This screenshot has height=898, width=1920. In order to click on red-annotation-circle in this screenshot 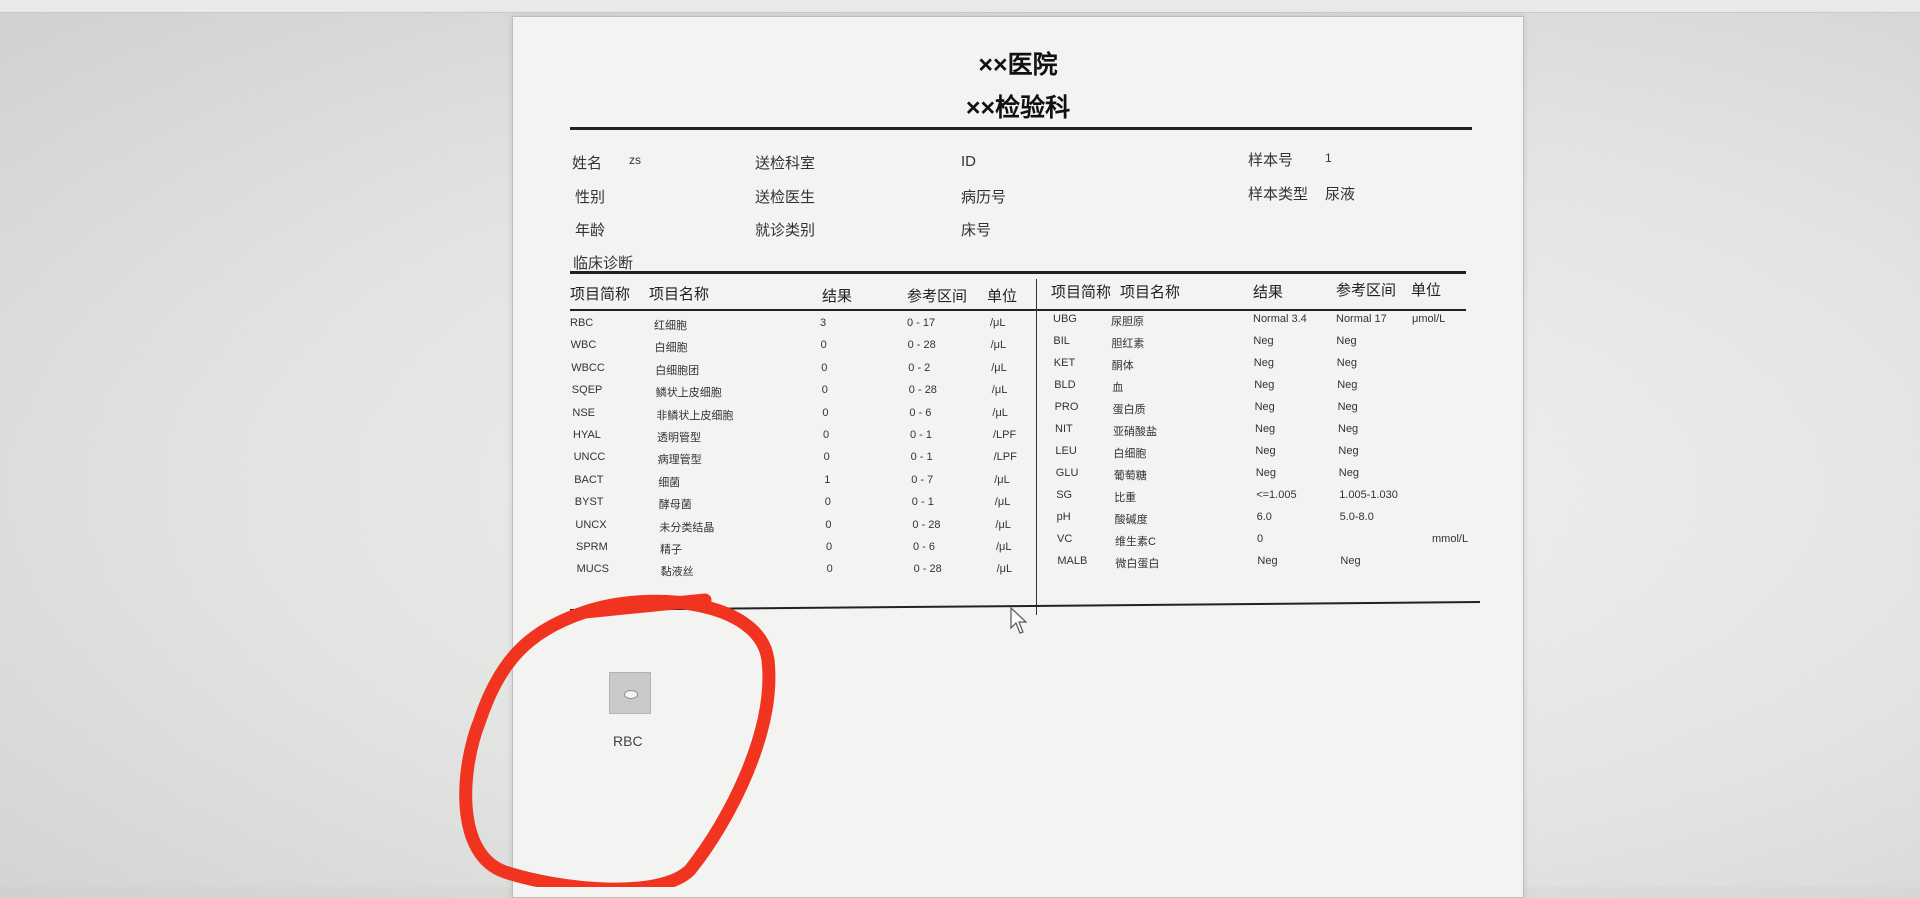, I will do `click(617, 740)`.